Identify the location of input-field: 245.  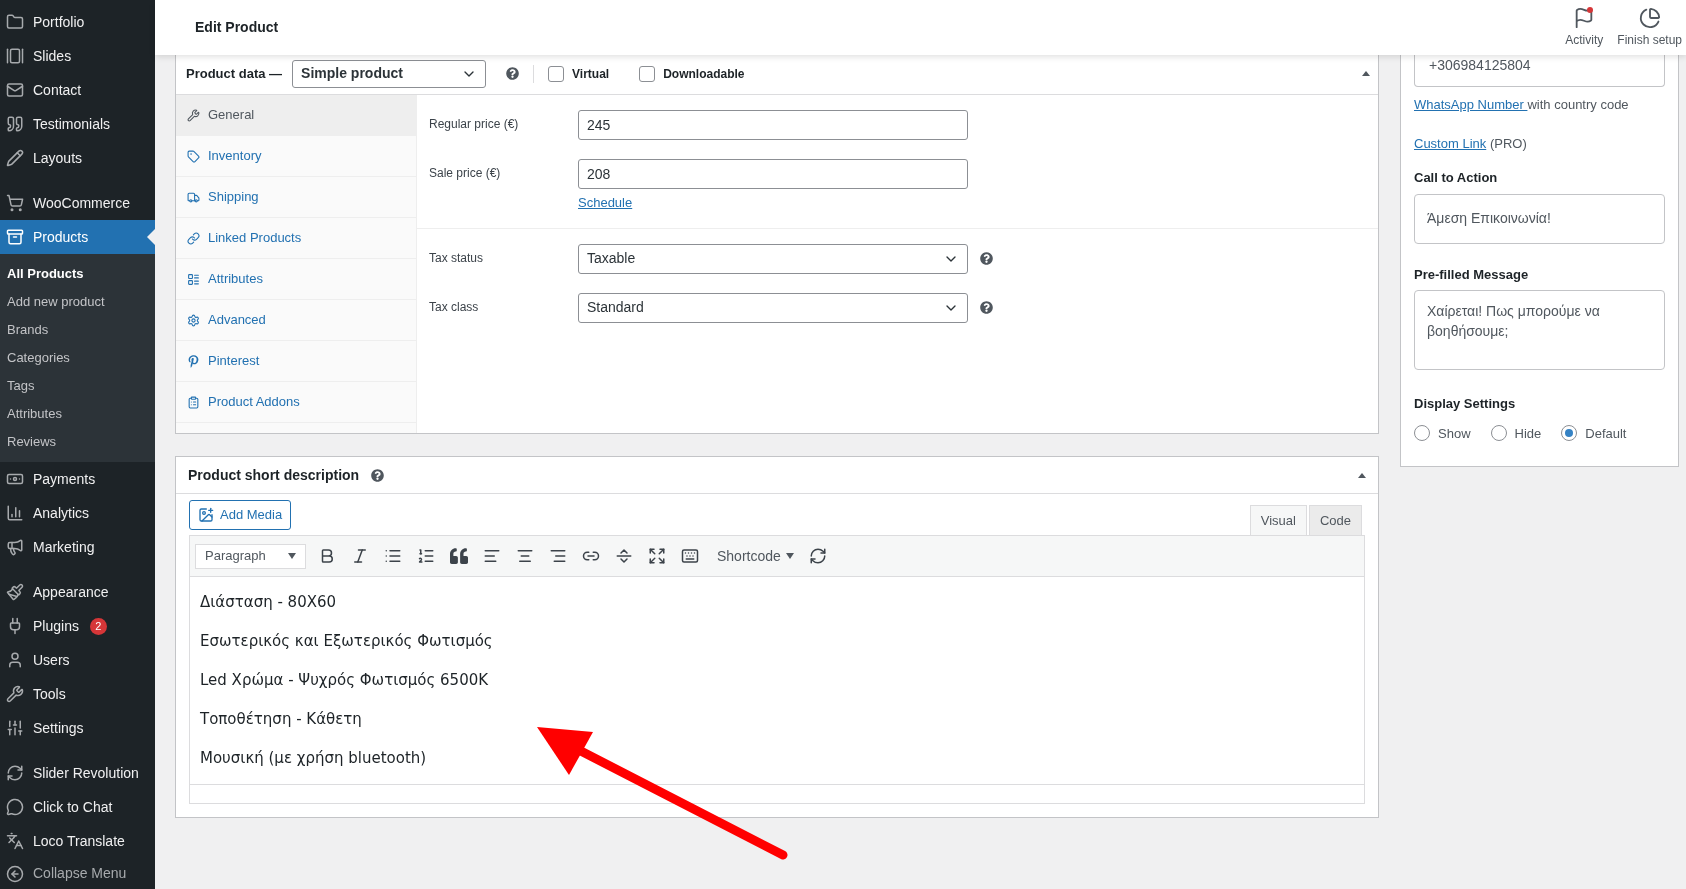
(773, 125).